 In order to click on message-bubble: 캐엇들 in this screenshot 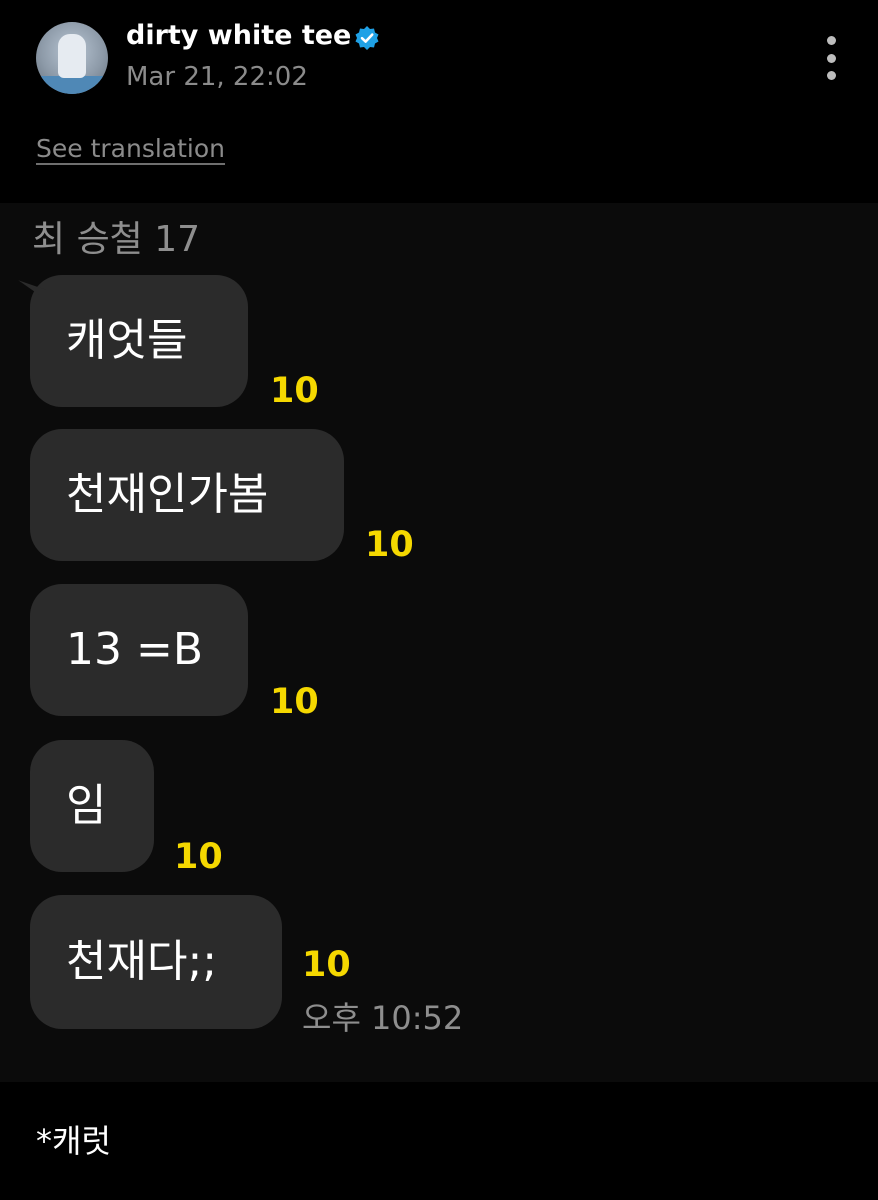, I will do `click(133, 340)`.